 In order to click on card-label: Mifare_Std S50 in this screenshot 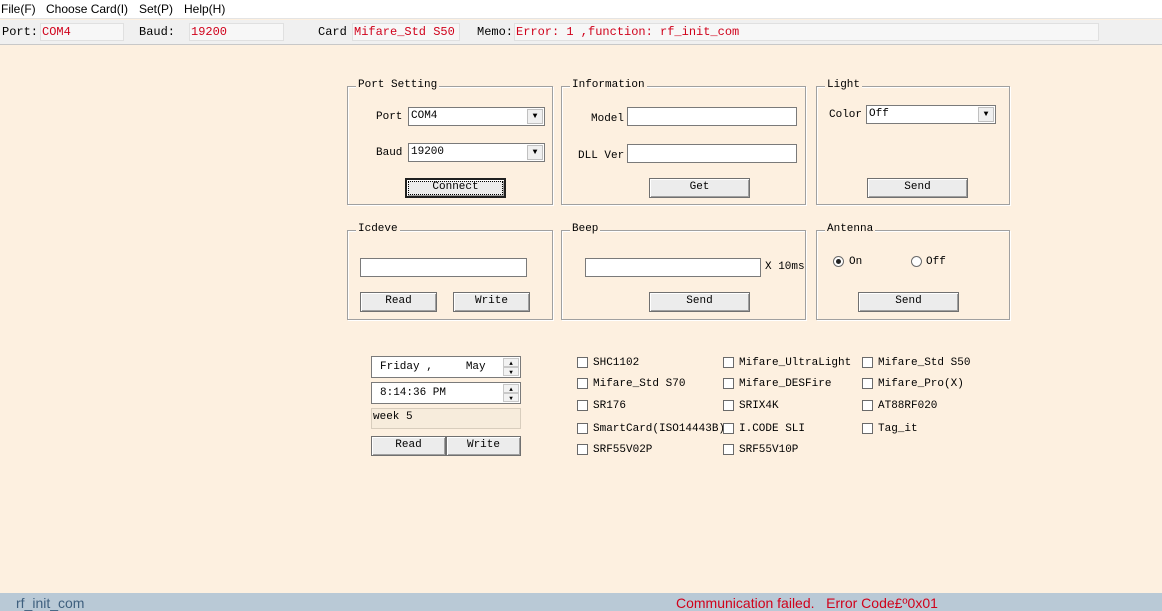, I will do `click(924, 363)`.